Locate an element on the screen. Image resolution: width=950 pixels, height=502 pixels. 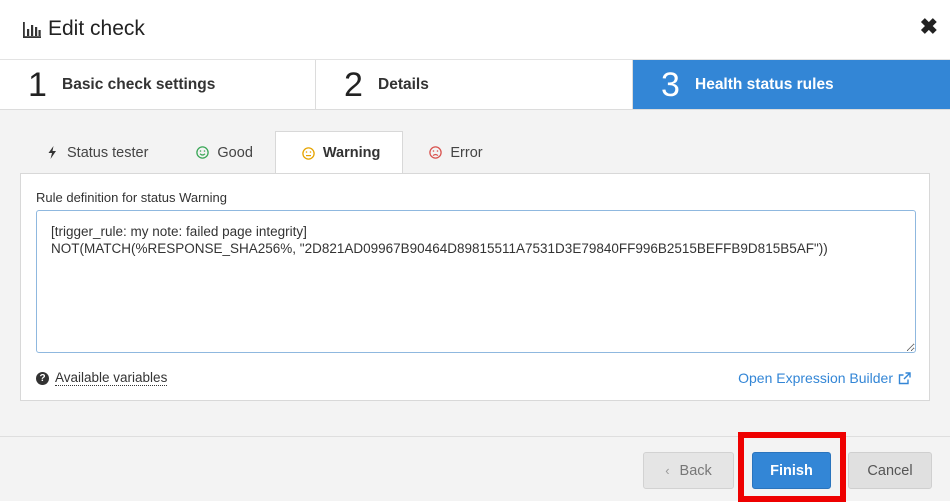
step-health-status-rules: 3 Health status rules is located at coordinates (791, 84).